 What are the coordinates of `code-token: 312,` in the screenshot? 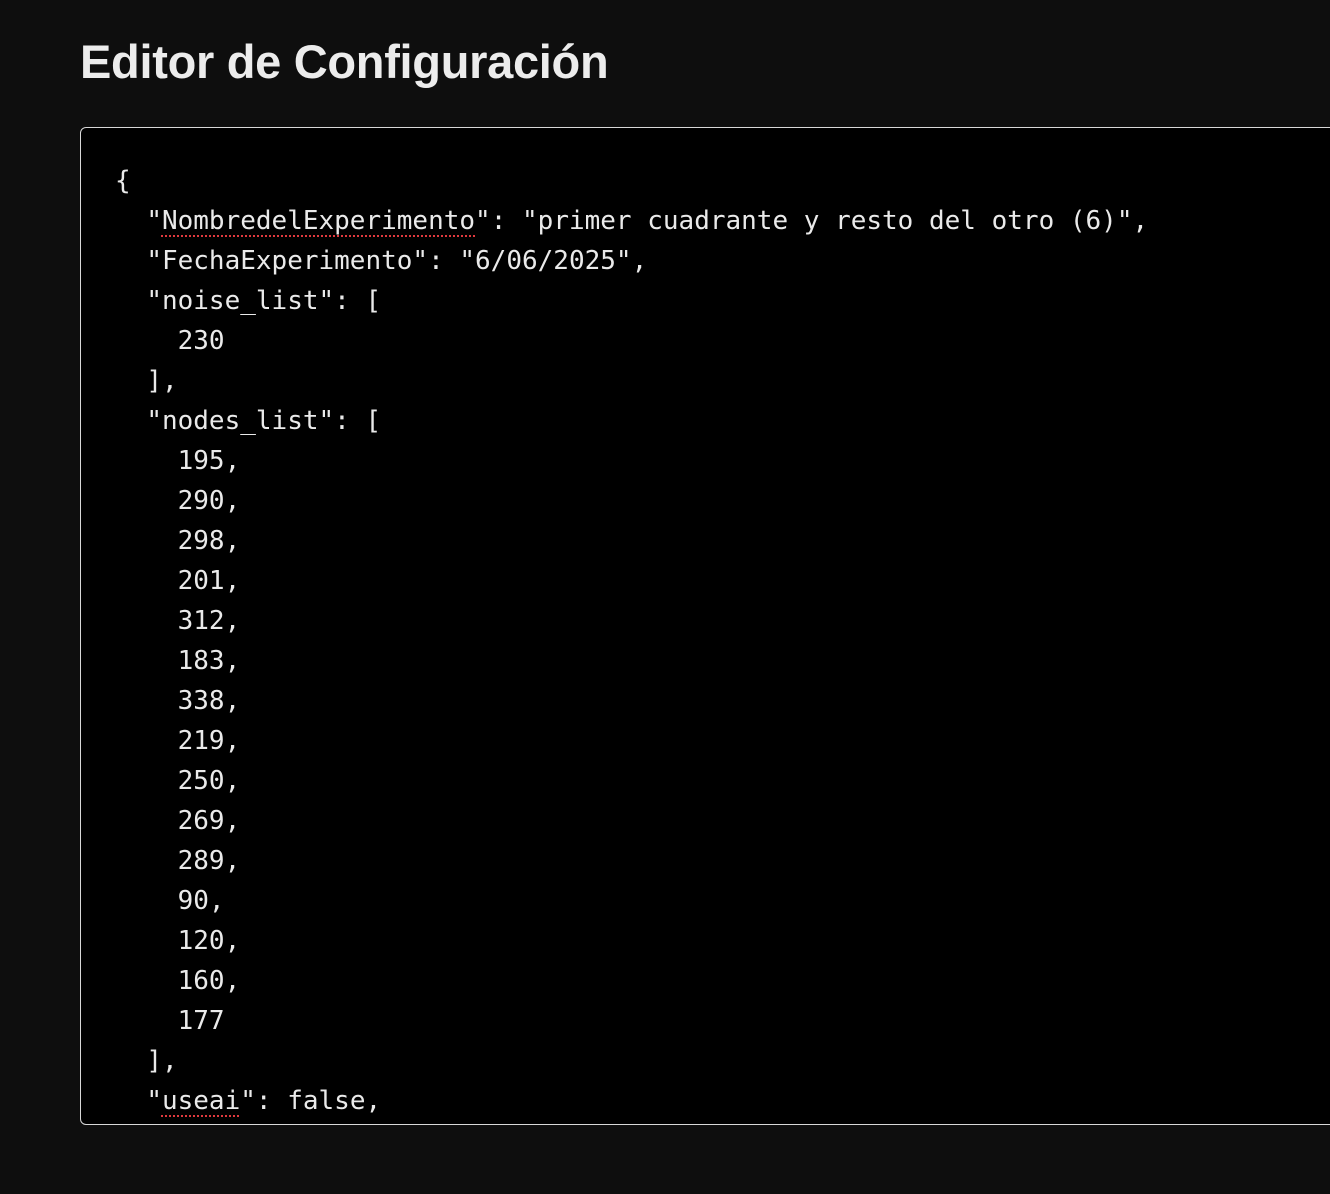 It's located at (209, 621).